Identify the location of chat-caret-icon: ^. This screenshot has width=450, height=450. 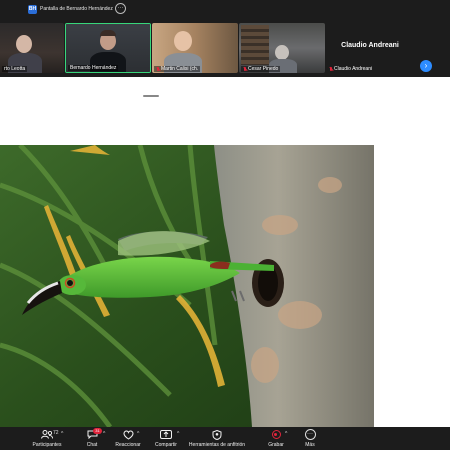
(104, 434).